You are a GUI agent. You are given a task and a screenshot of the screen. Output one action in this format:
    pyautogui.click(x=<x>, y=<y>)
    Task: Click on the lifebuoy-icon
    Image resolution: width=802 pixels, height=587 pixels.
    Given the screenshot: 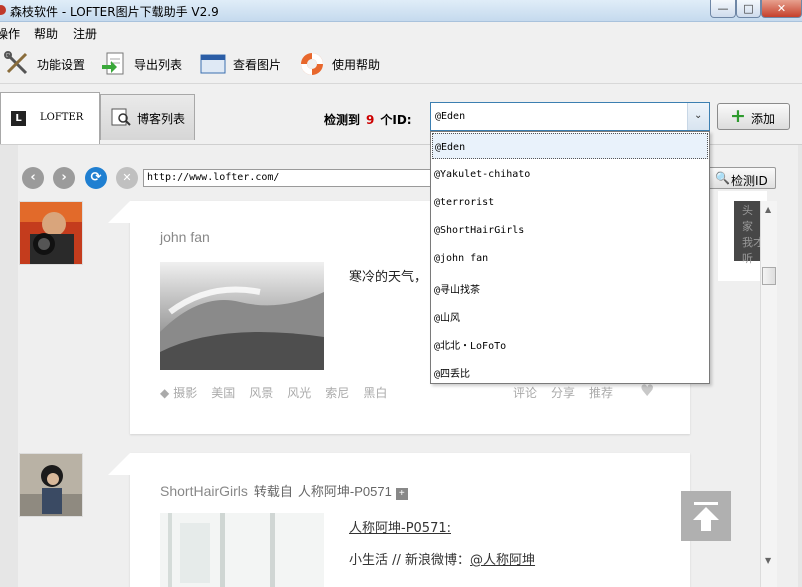 What is the action you would take?
    pyautogui.click(x=312, y=64)
    